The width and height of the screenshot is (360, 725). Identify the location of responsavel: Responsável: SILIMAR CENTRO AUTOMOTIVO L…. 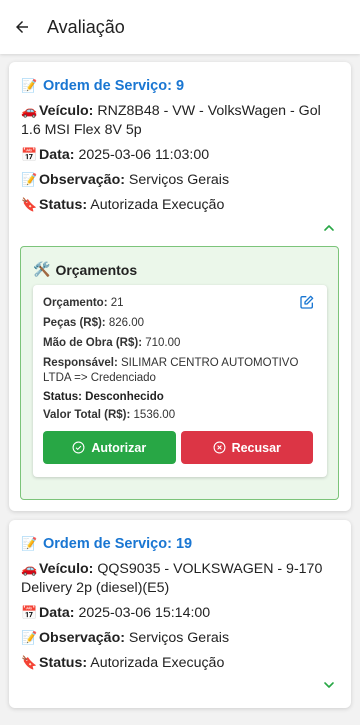
(171, 370).